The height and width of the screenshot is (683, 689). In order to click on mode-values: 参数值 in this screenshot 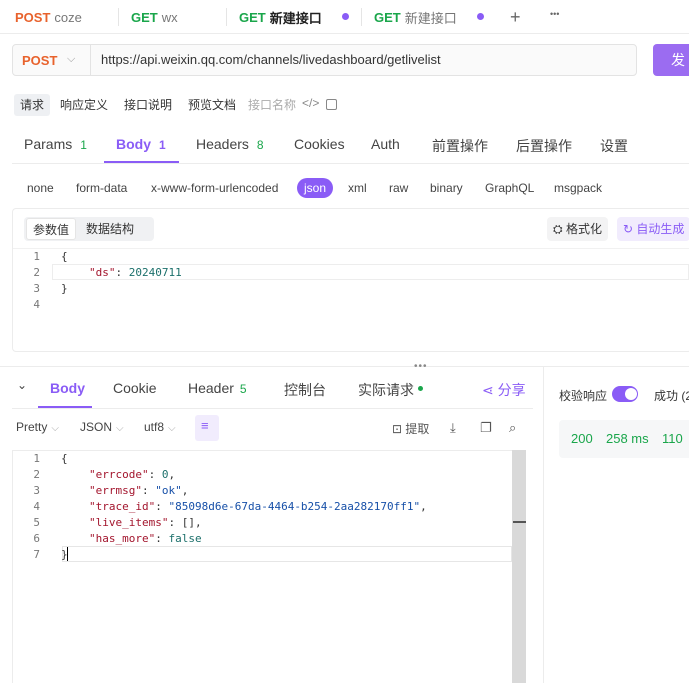, I will do `click(51, 229)`.